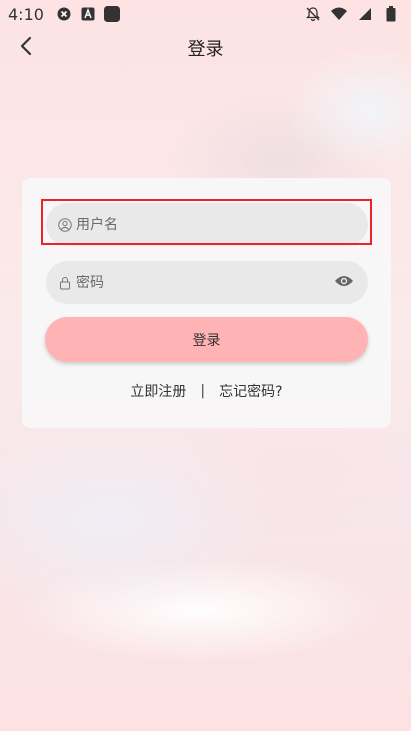 The height and width of the screenshot is (731, 411). I want to click on status-bar: 4:10, so click(205, 14).